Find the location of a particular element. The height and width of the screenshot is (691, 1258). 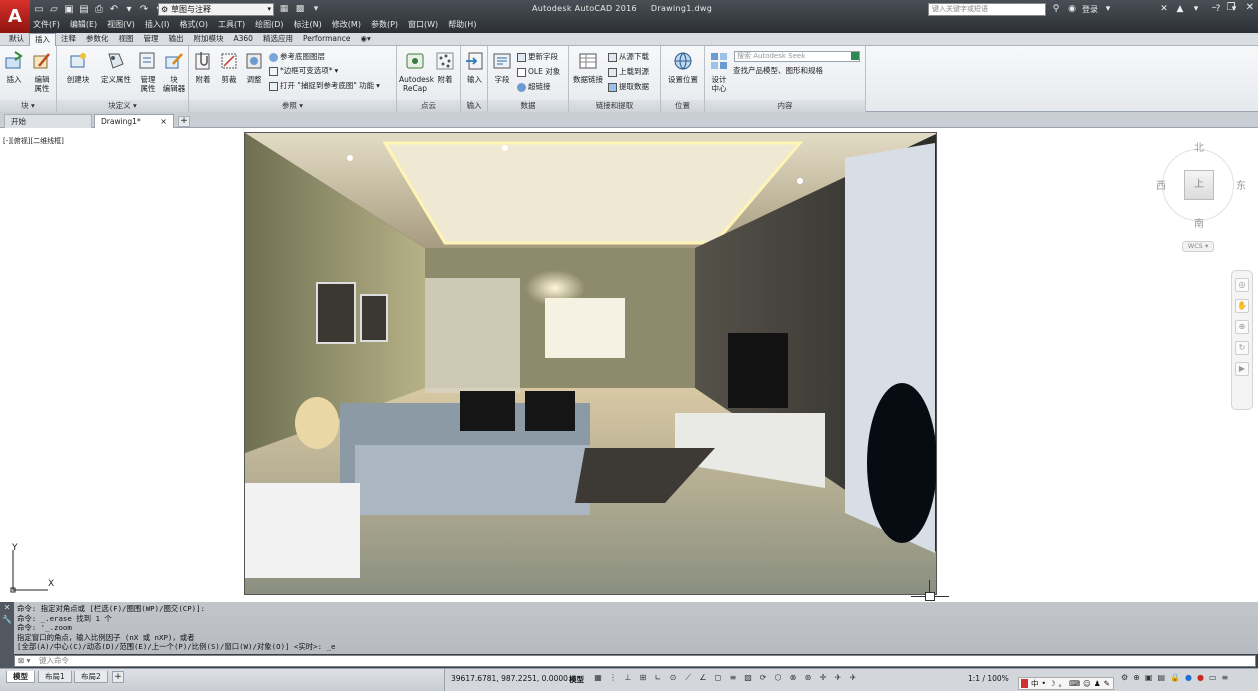

add-layout-button: + is located at coordinates (118, 677).